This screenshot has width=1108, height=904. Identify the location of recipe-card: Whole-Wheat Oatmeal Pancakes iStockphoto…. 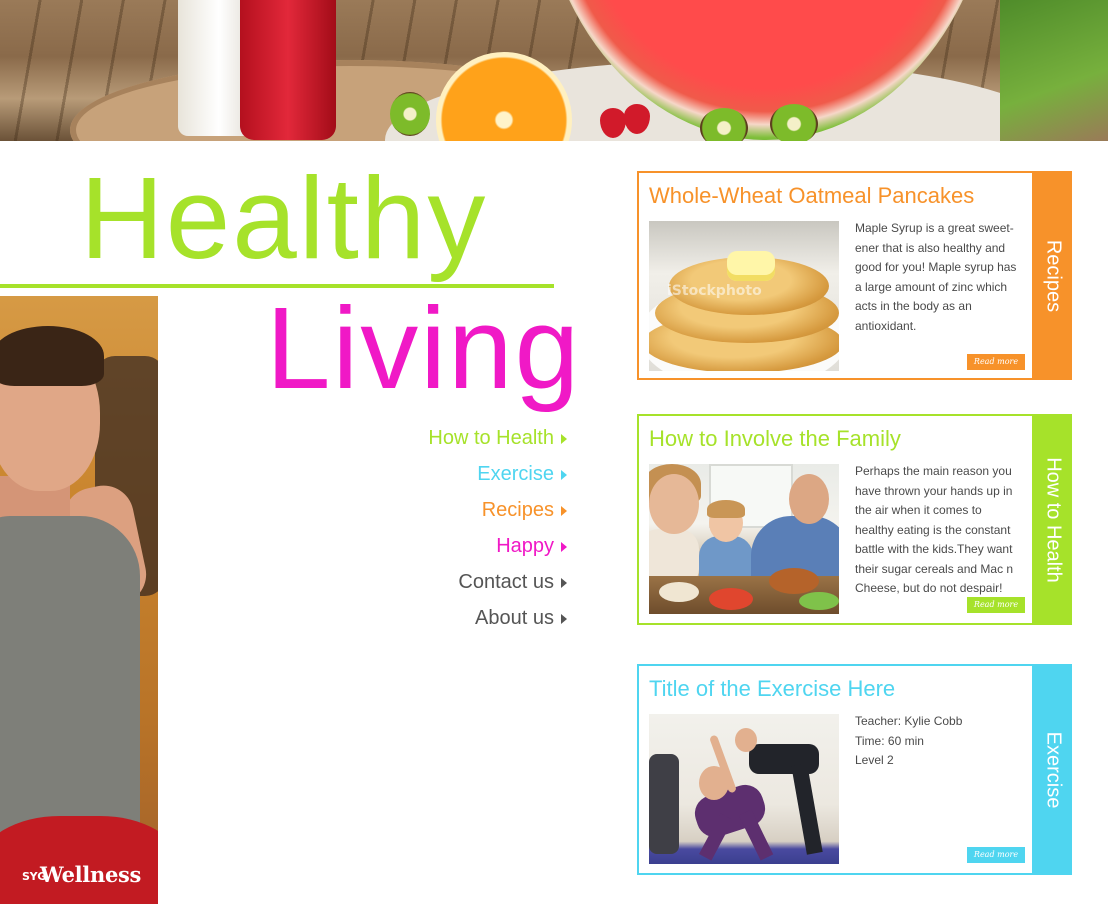
(854, 275).